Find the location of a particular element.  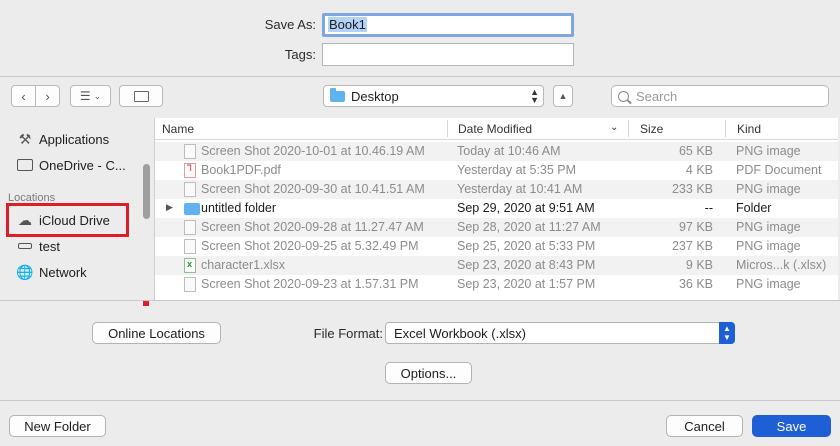

view-options-button: ☰ ⌄ is located at coordinates (90, 96).